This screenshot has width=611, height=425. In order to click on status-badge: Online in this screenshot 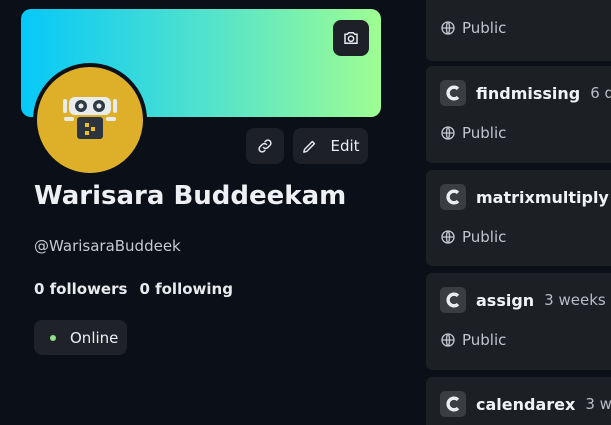, I will do `click(80, 337)`.